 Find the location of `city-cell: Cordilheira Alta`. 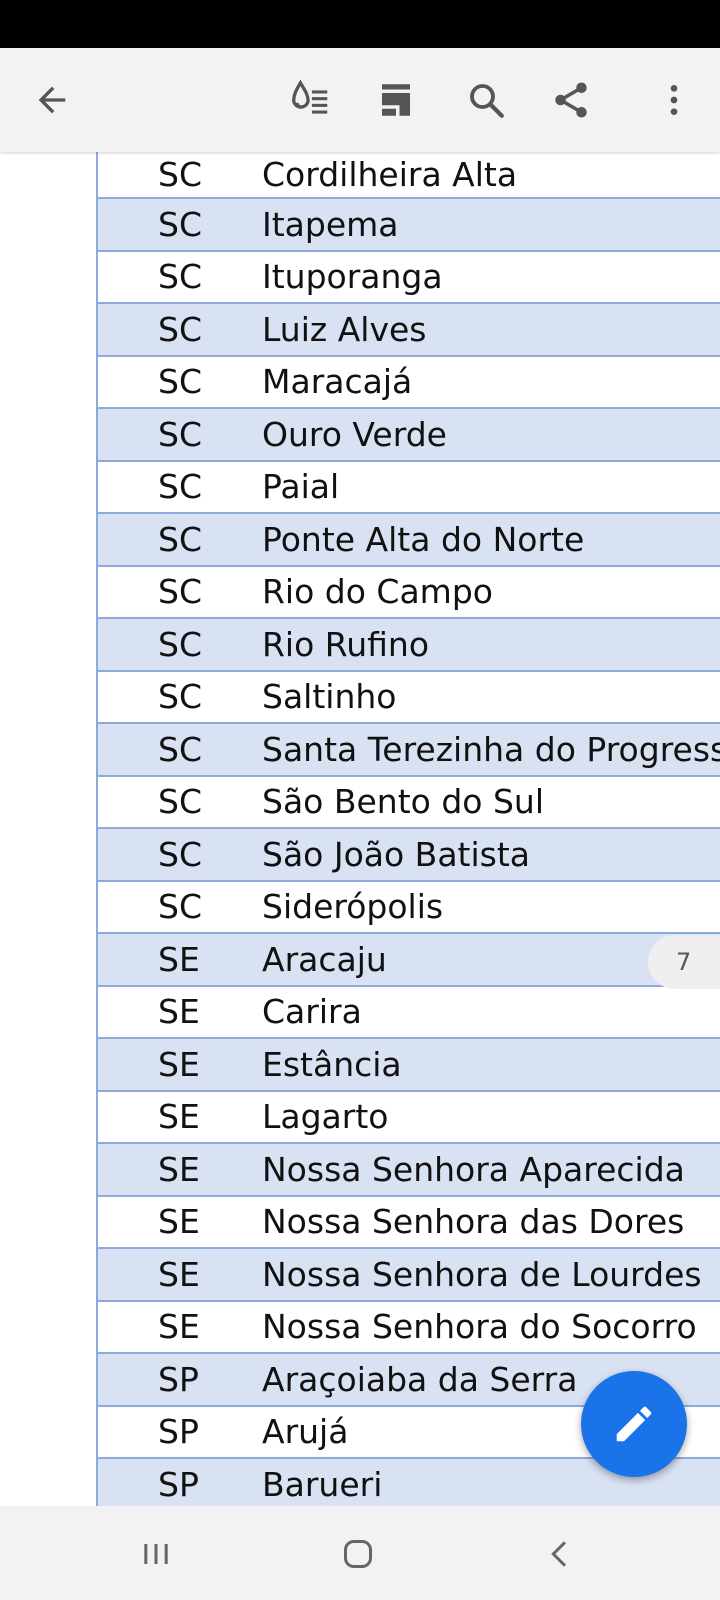

city-cell: Cordilheira Alta is located at coordinates (390, 174).